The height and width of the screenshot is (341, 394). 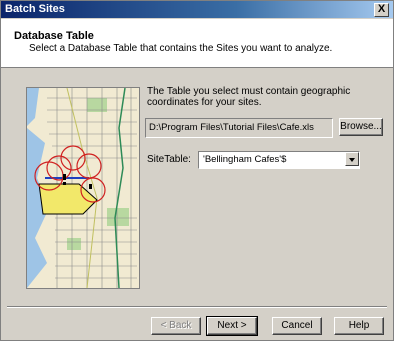 What do you see at coordinates (231, 127) in the screenshot?
I see `file-path-value: D:\Program Files\Tutorial Files\Cafe.xls` at bounding box center [231, 127].